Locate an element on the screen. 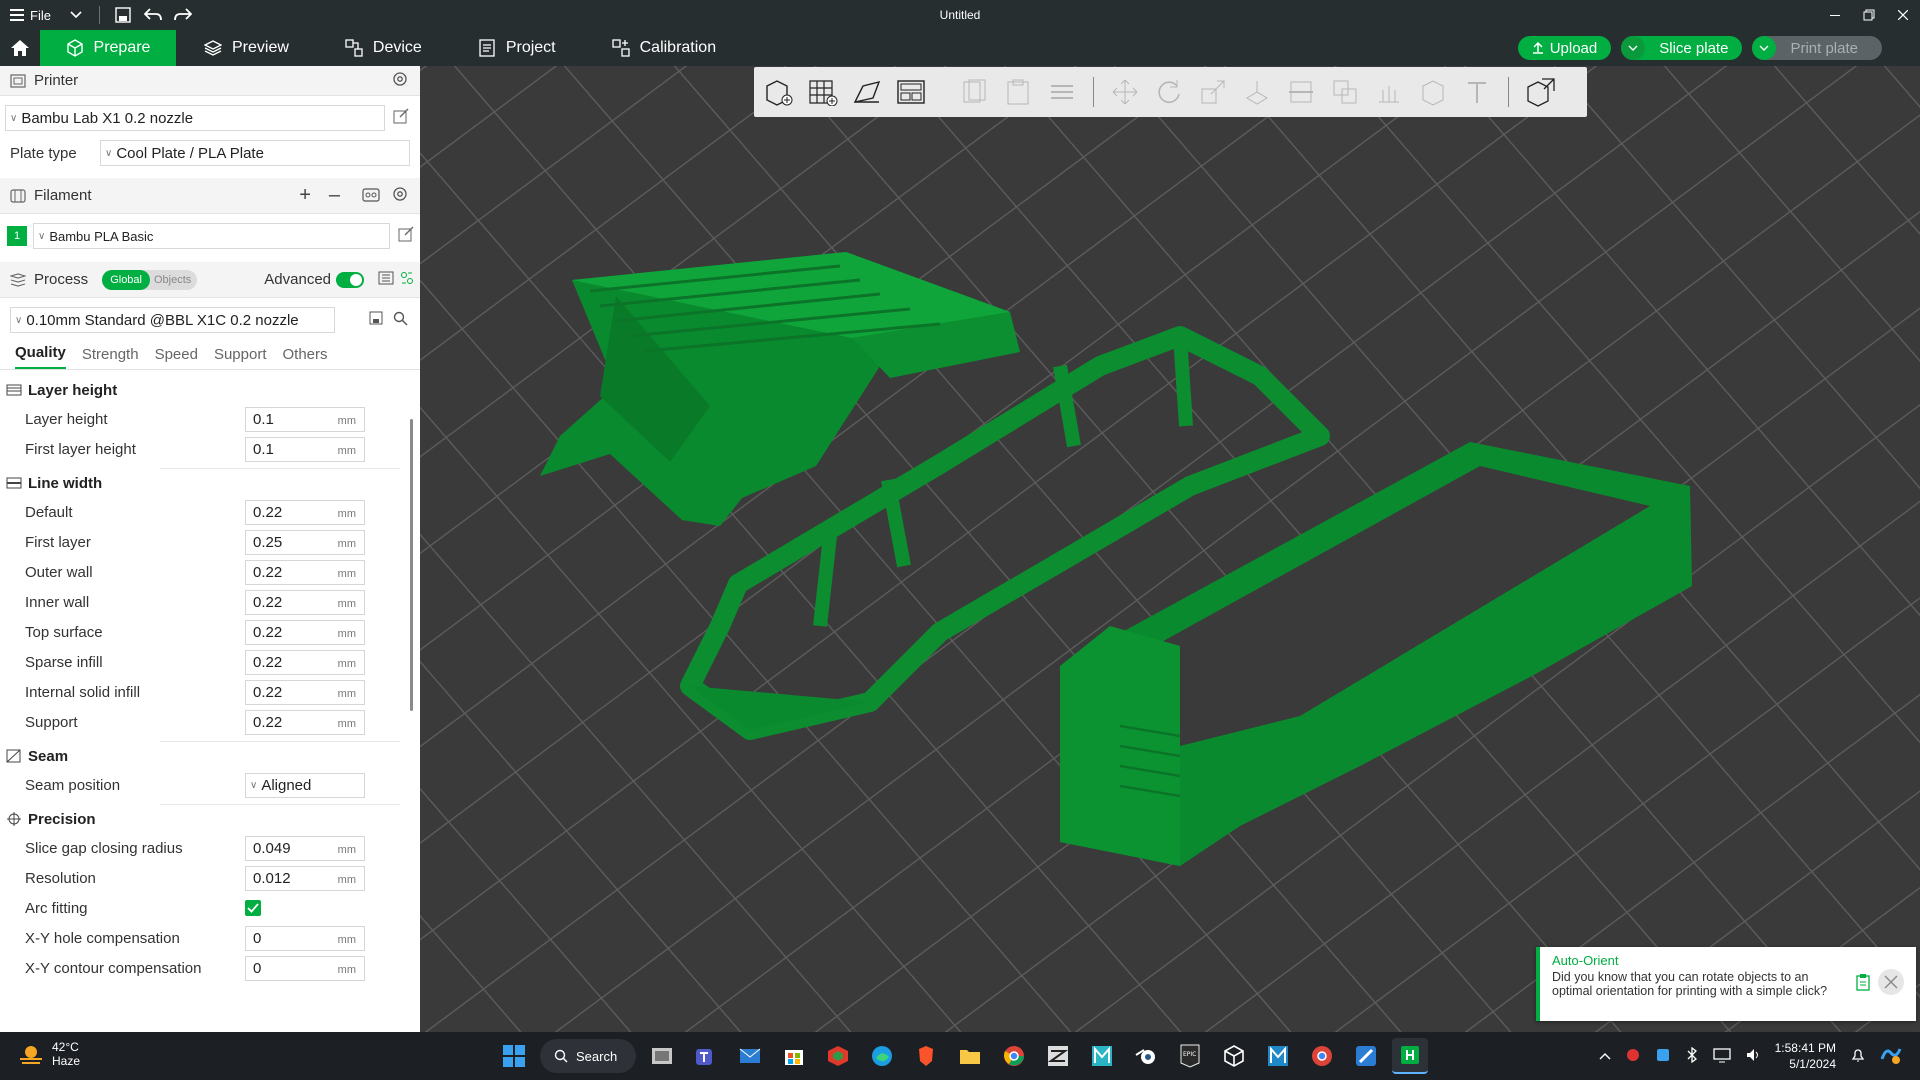 The height and width of the screenshot is (1080, 1920). maya-icon is located at coordinates (1102, 1056).